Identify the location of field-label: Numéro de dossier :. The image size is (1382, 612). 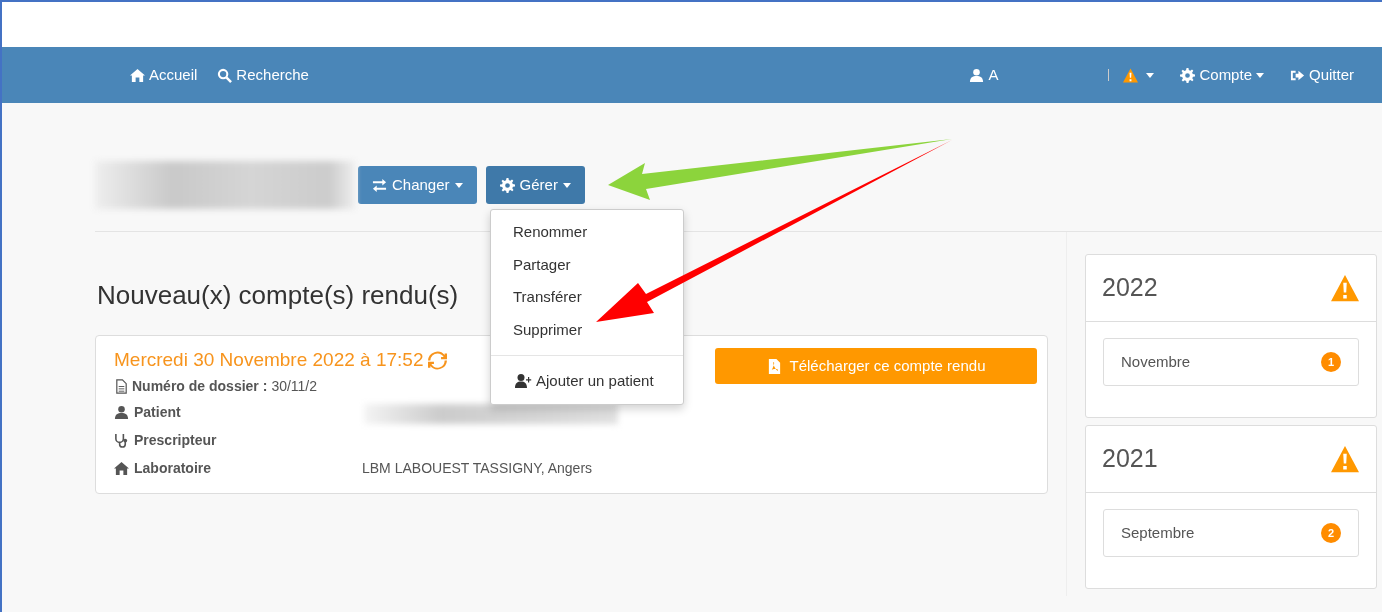
(200, 386).